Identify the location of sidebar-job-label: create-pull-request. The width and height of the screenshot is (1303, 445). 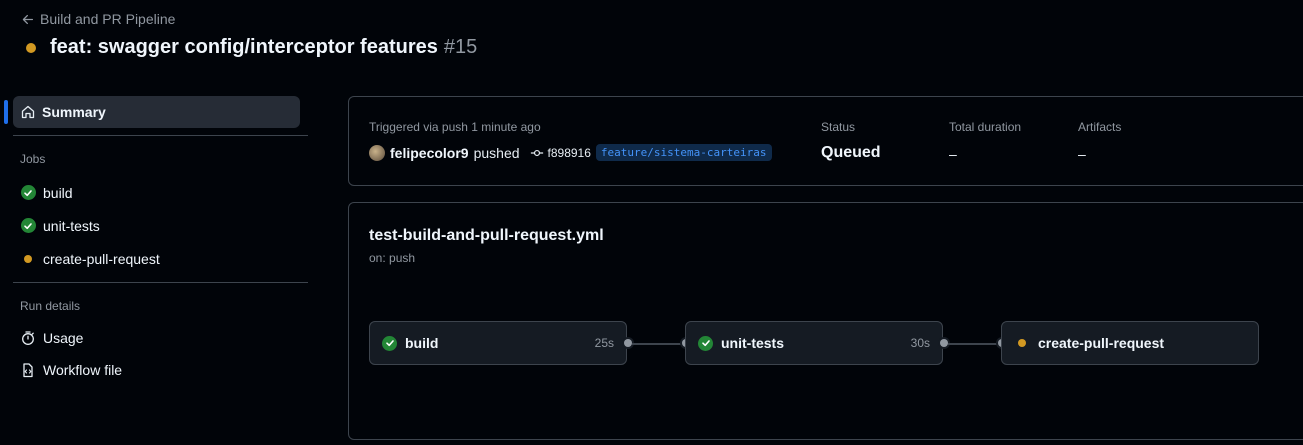
(101, 258).